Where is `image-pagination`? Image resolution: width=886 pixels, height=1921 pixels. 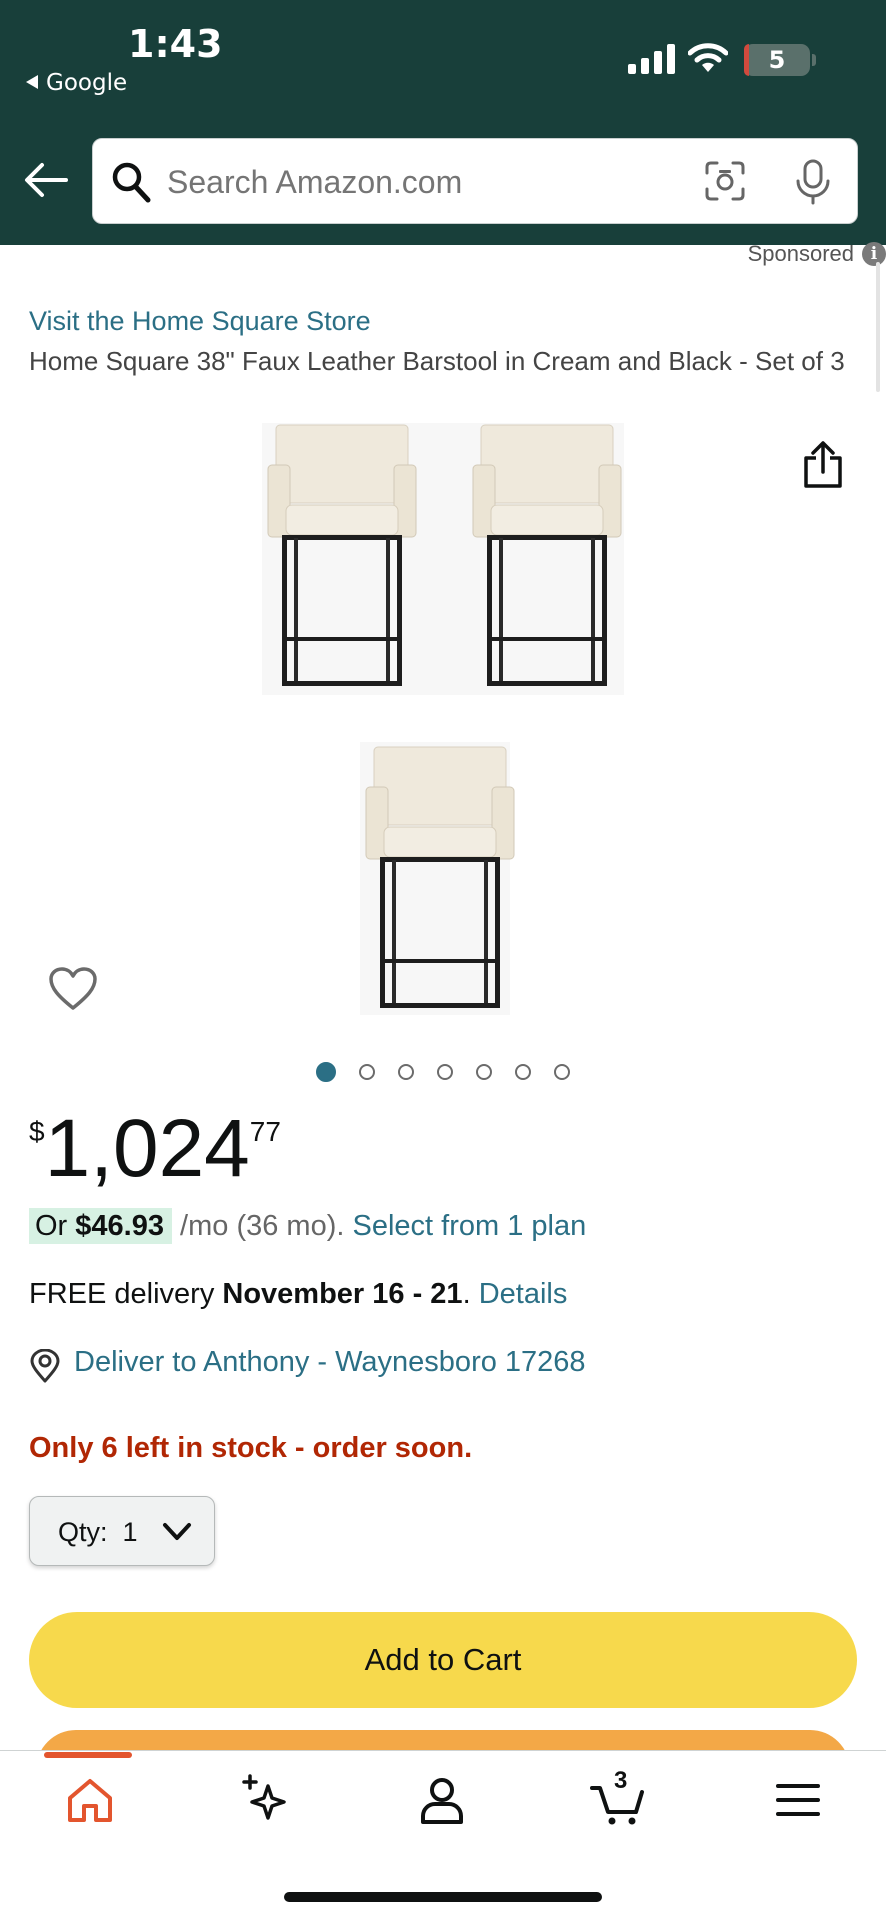 image-pagination is located at coordinates (454, 1073).